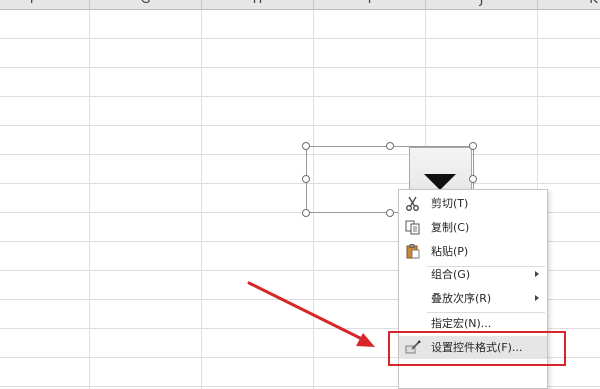  I want to click on column-header-i: I, so click(370, 4).